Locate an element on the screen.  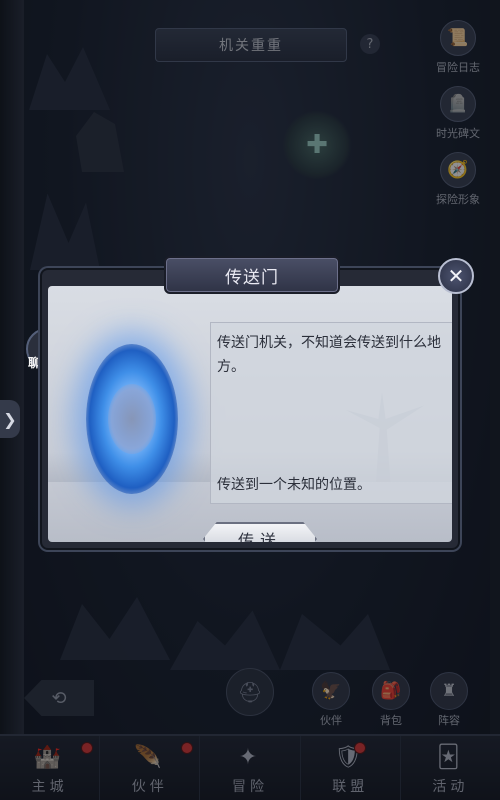
chevron-right-icon: ❯ is located at coordinates (10, 419).